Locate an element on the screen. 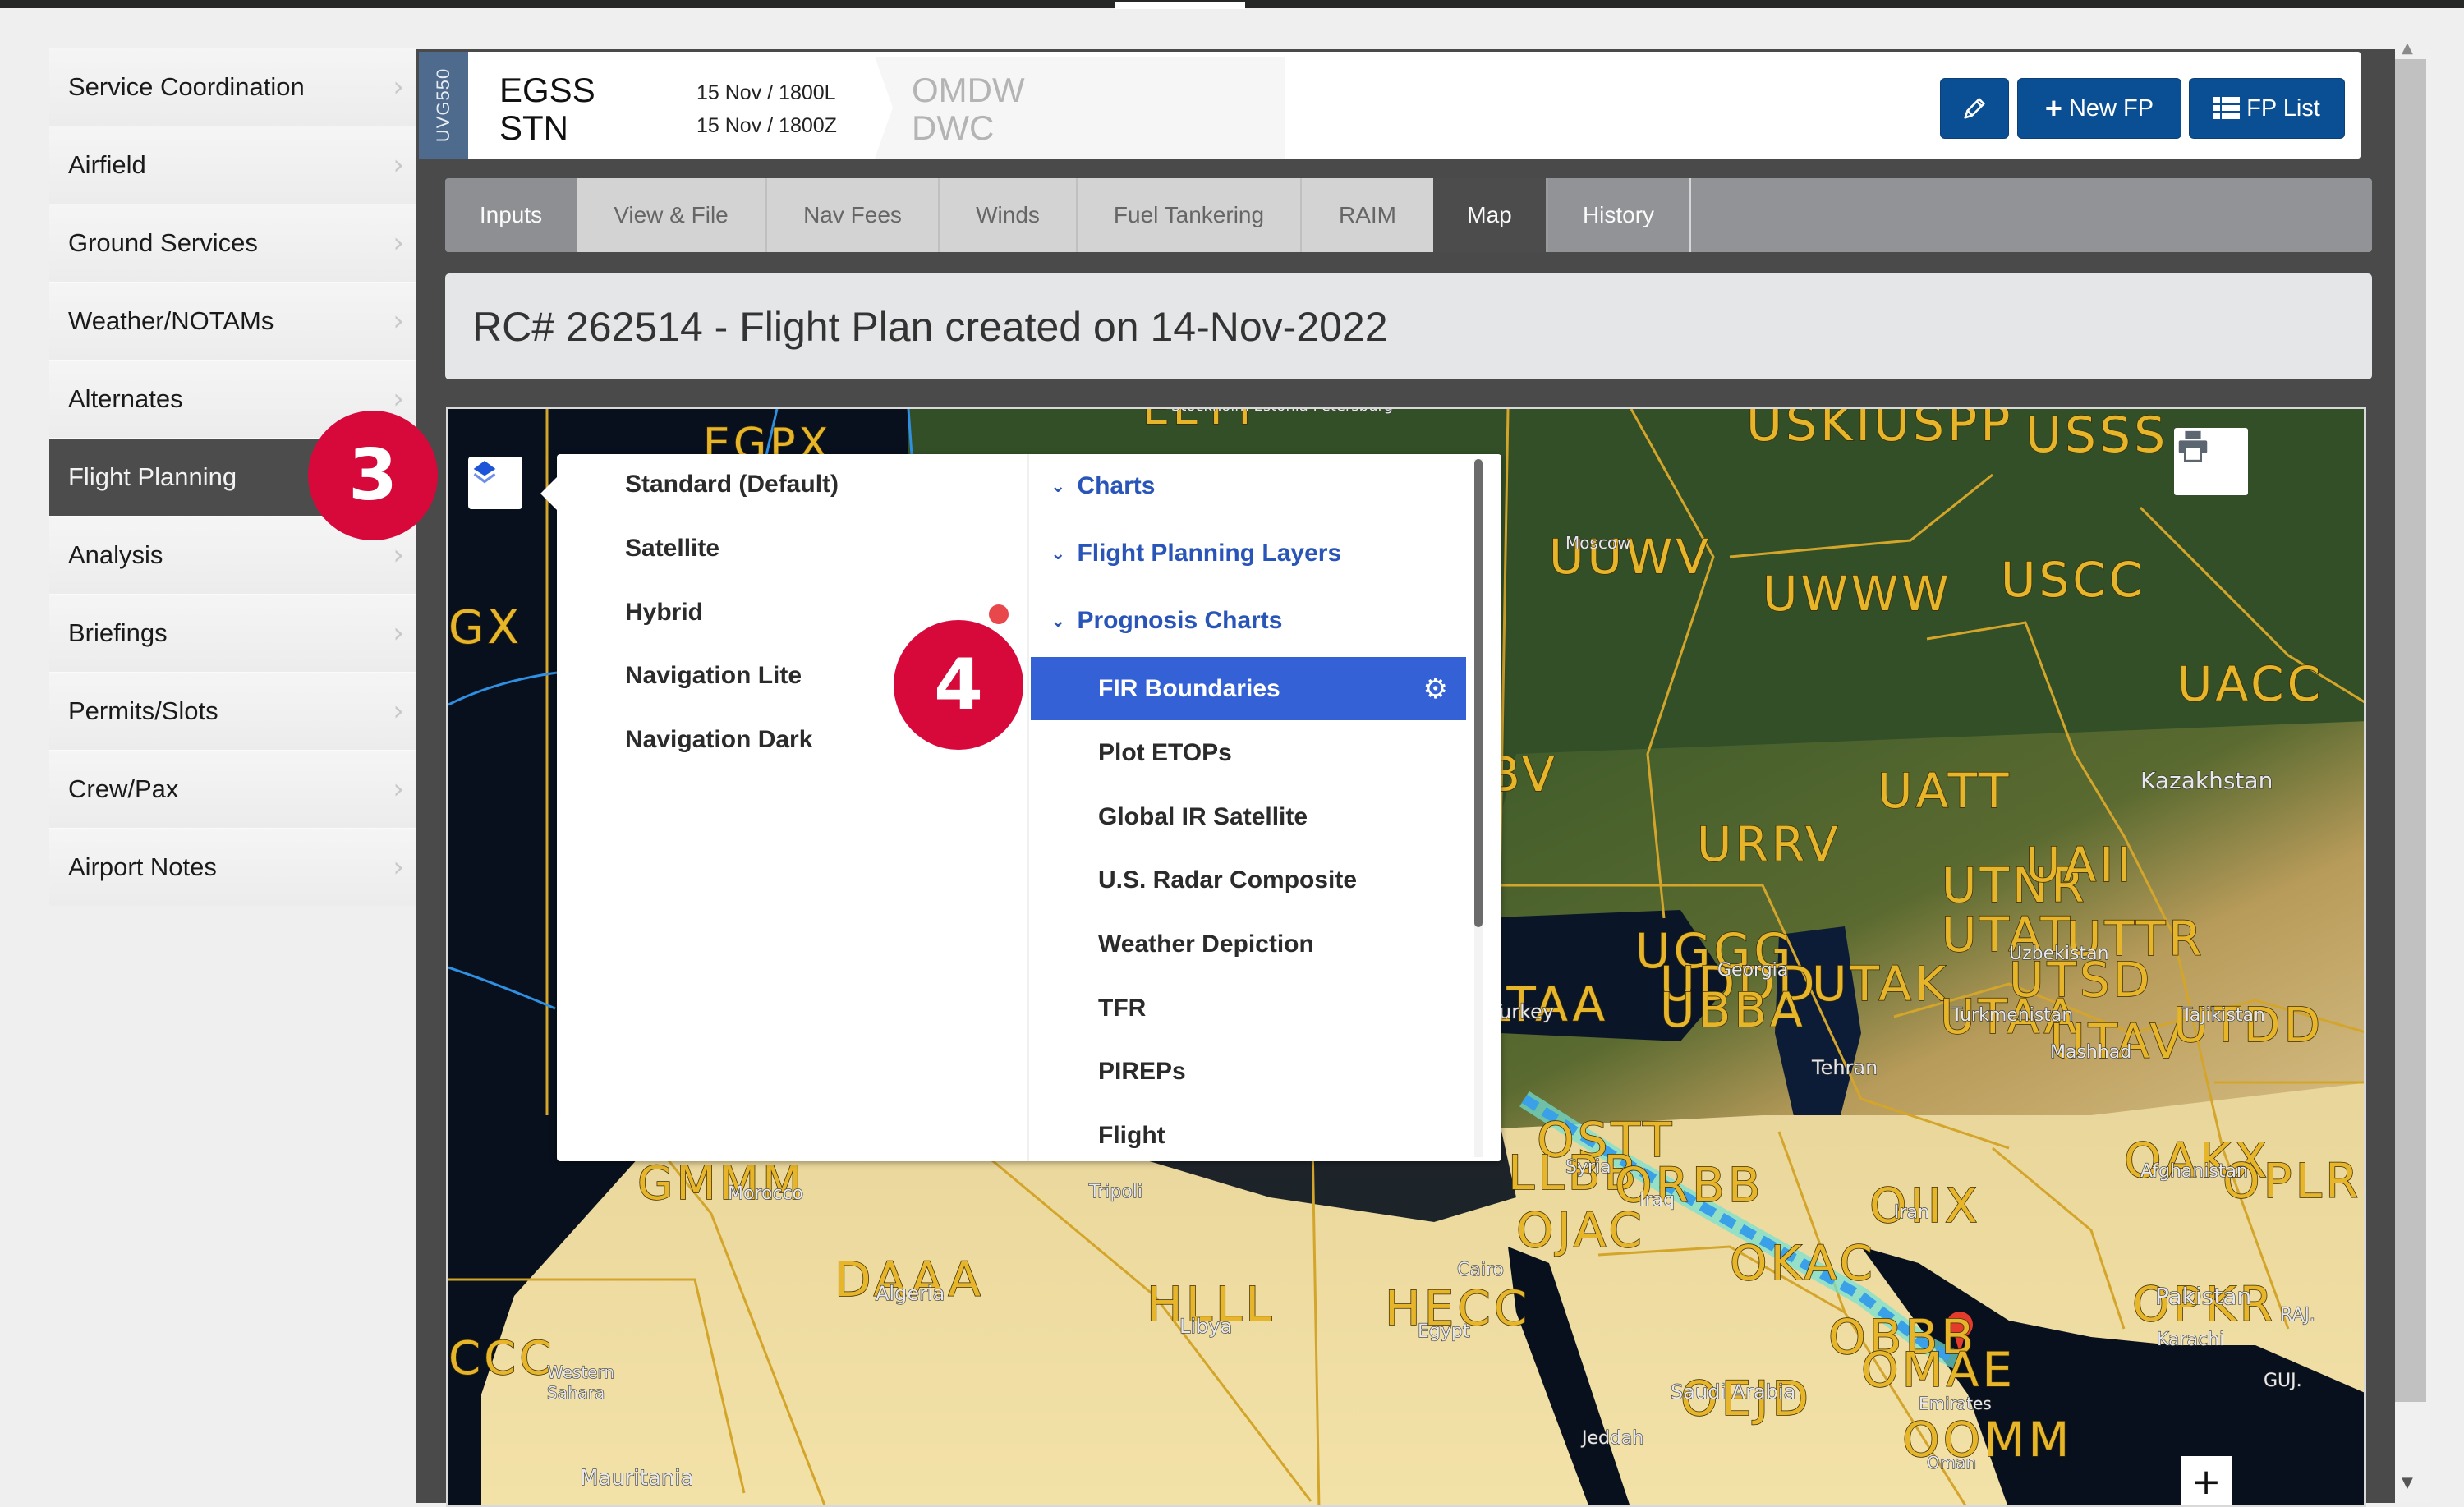 This screenshot has height=1507, width=2464. place-label: RAJ. is located at coordinates (2297, 1315).